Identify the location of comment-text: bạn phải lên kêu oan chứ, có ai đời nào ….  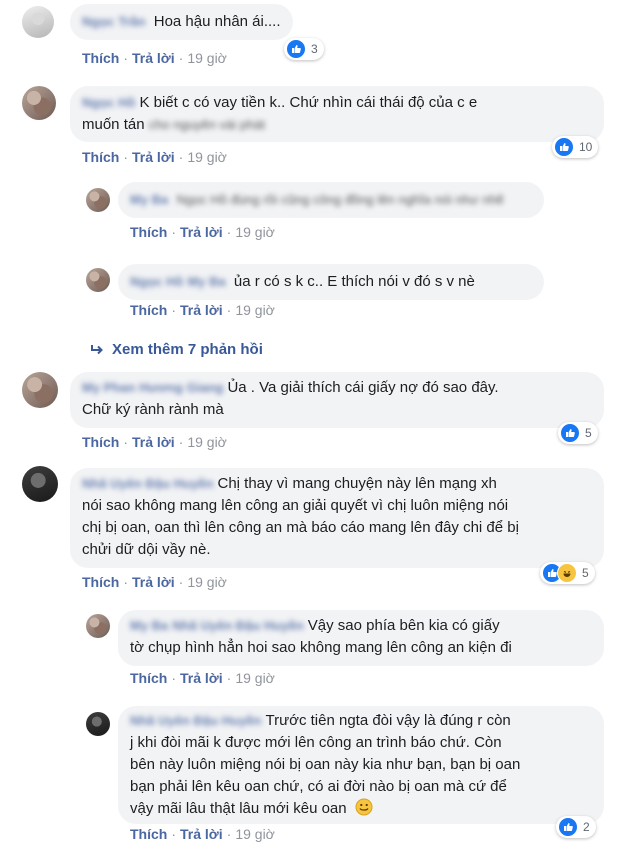
(318, 786).